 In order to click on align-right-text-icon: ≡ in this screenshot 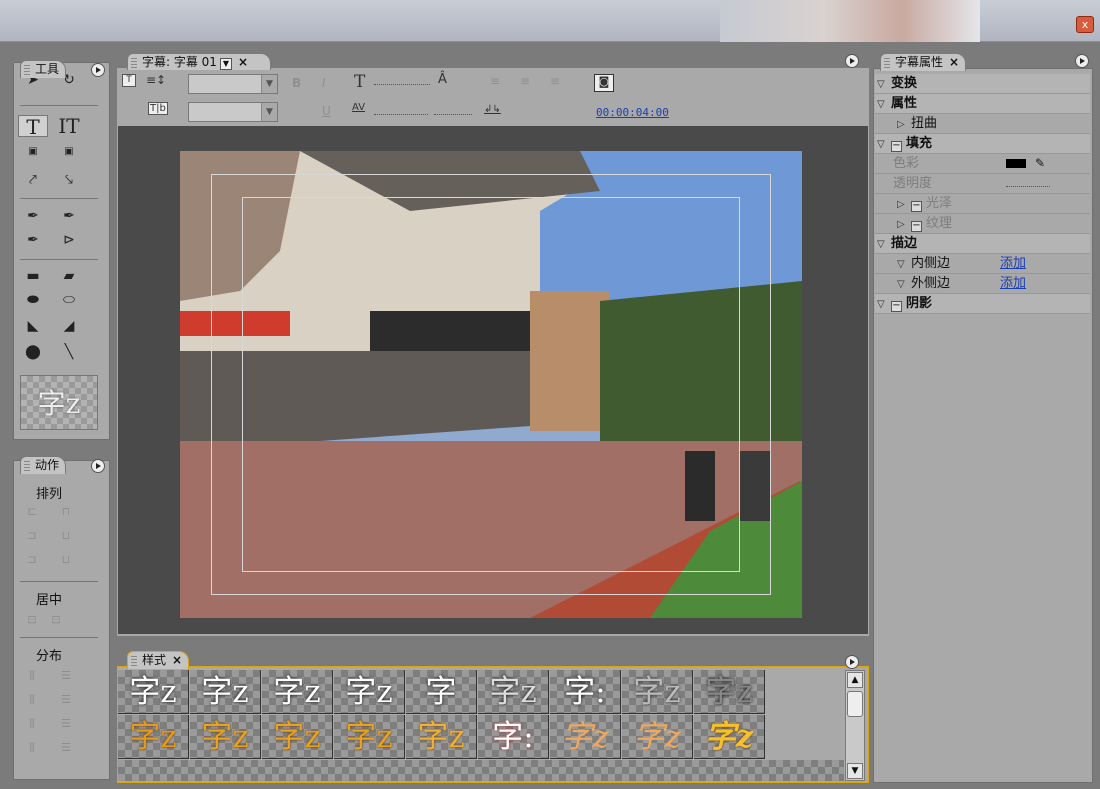, I will do `click(555, 81)`.